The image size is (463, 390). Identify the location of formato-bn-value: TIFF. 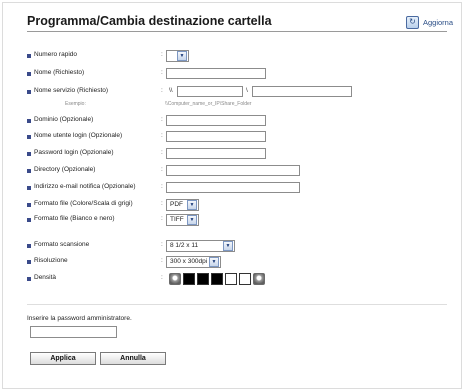
(177, 219).